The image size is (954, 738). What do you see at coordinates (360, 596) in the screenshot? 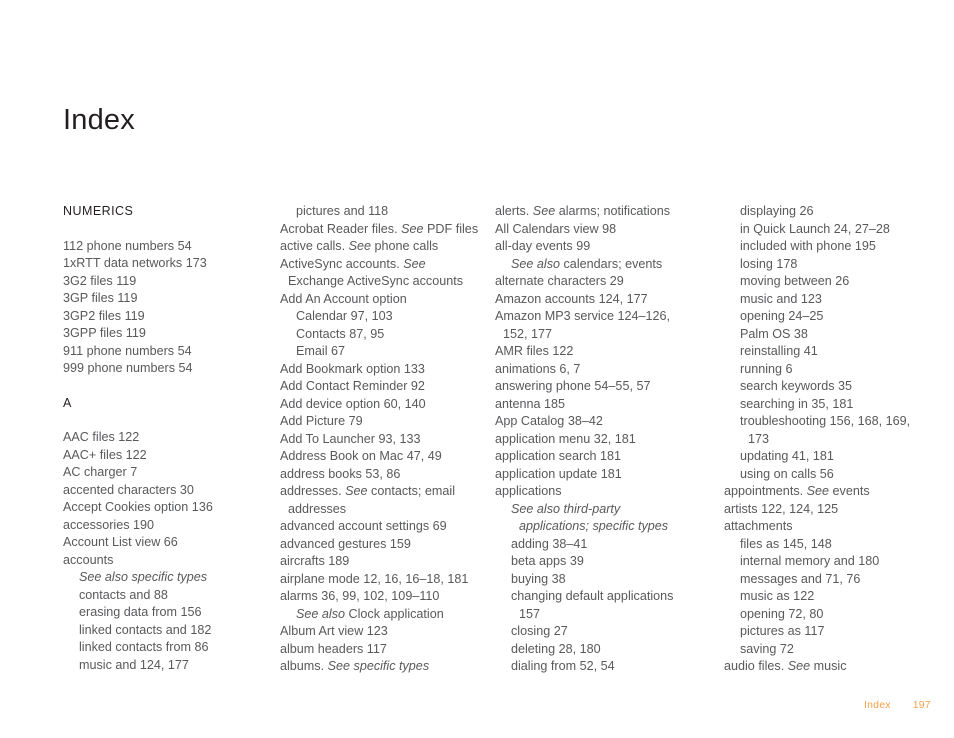
I see `index-entry: alarms 36, 99, 102, 109–110` at bounding box center [360, 596].